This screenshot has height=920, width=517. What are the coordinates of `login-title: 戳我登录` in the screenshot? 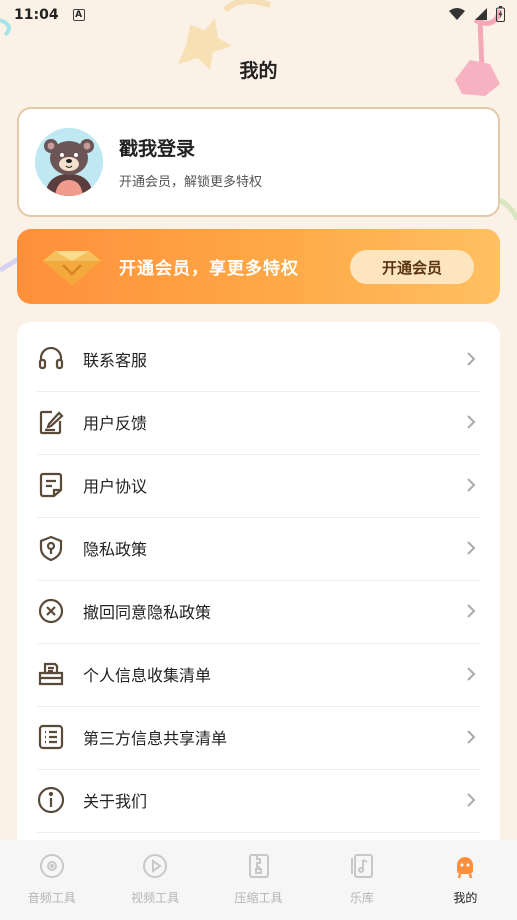 It's located at (190, 147).